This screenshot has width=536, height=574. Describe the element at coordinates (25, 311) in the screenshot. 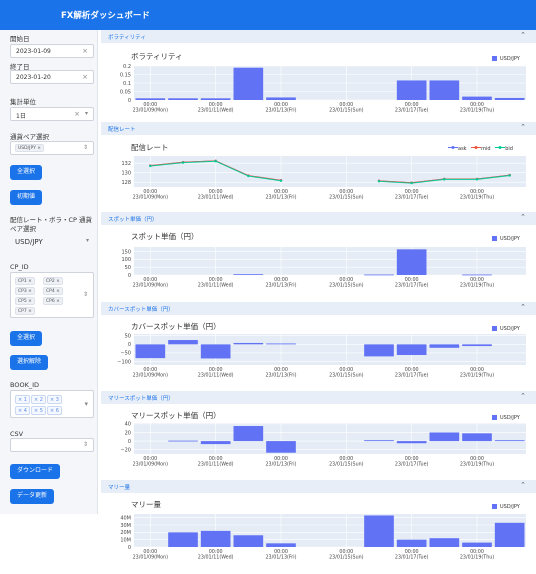

I see `cp-tag: CP7 ×` at that location.